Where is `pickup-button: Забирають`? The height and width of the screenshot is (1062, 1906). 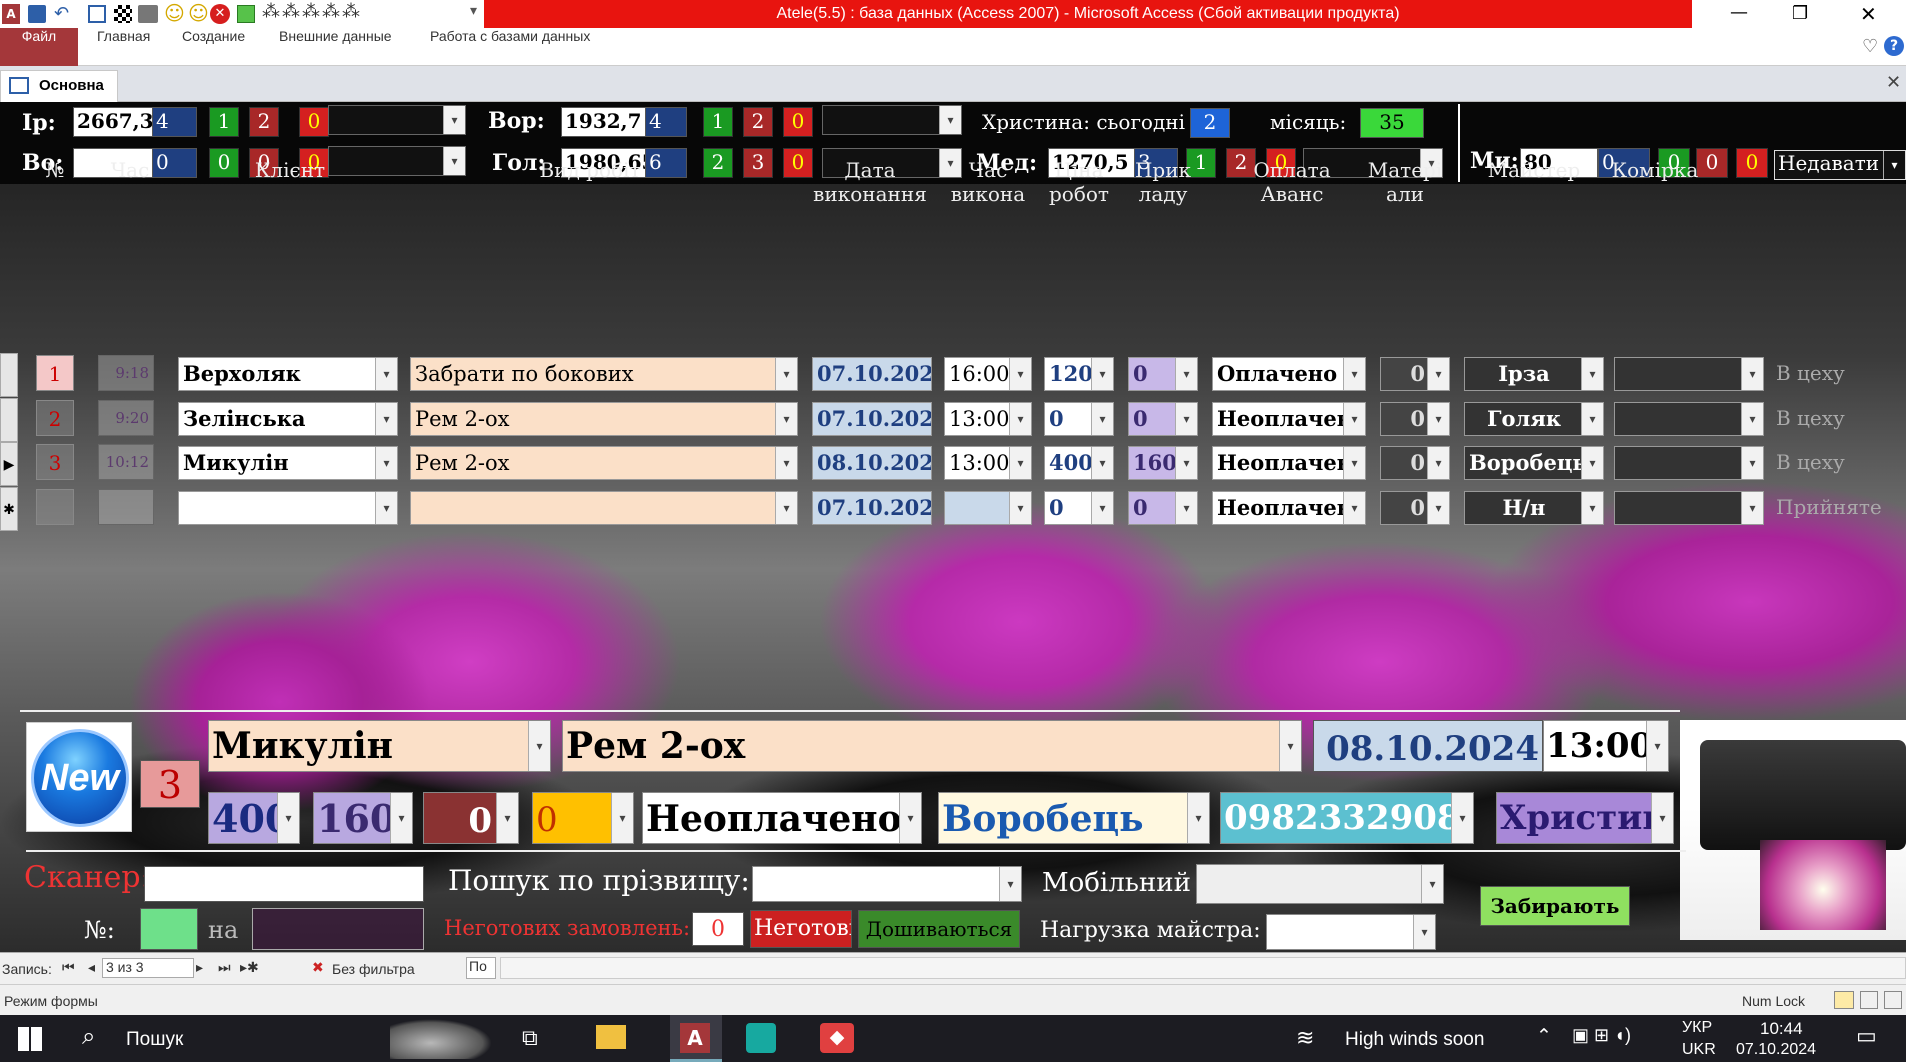 pickup-button: Забирають is located at coordinates (1555, 906).